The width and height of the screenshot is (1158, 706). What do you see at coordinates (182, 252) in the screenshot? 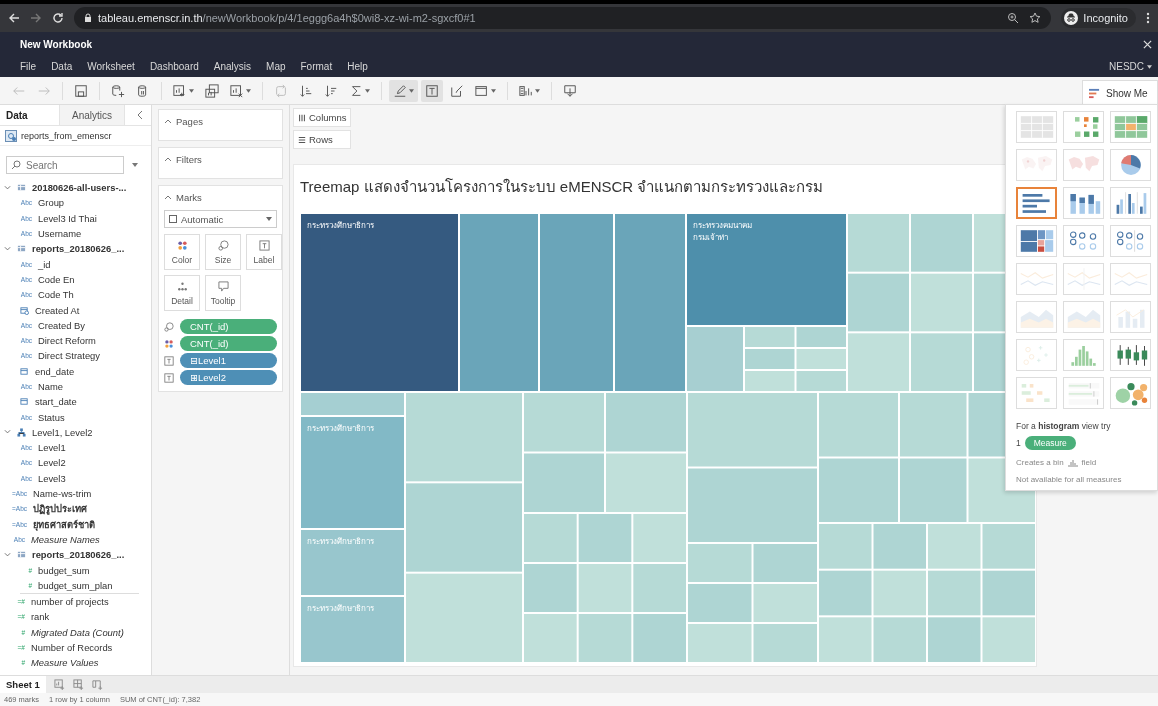
I see `color-button: Color` at bounding box center [182, 252].